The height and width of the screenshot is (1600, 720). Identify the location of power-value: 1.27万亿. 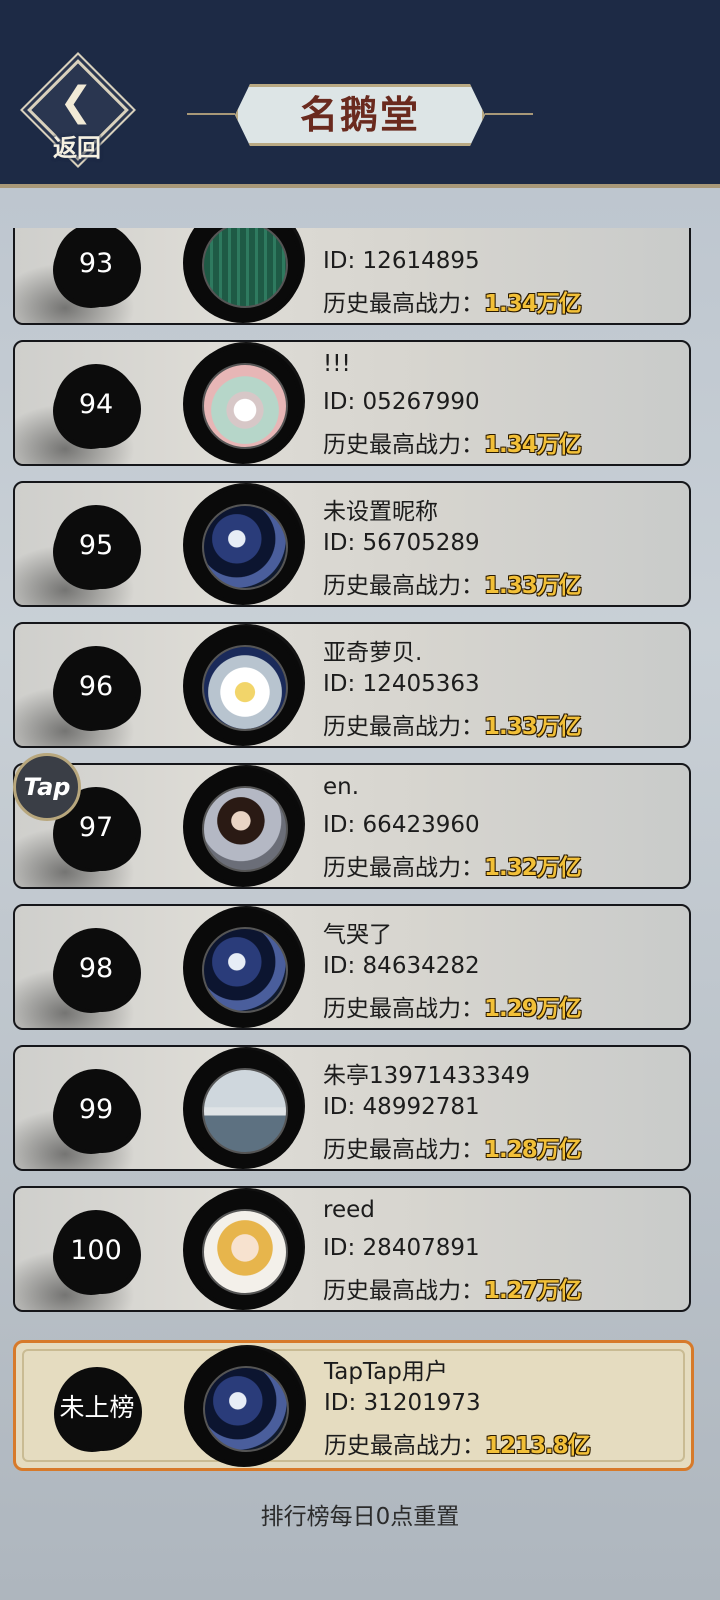
(533, 1291).